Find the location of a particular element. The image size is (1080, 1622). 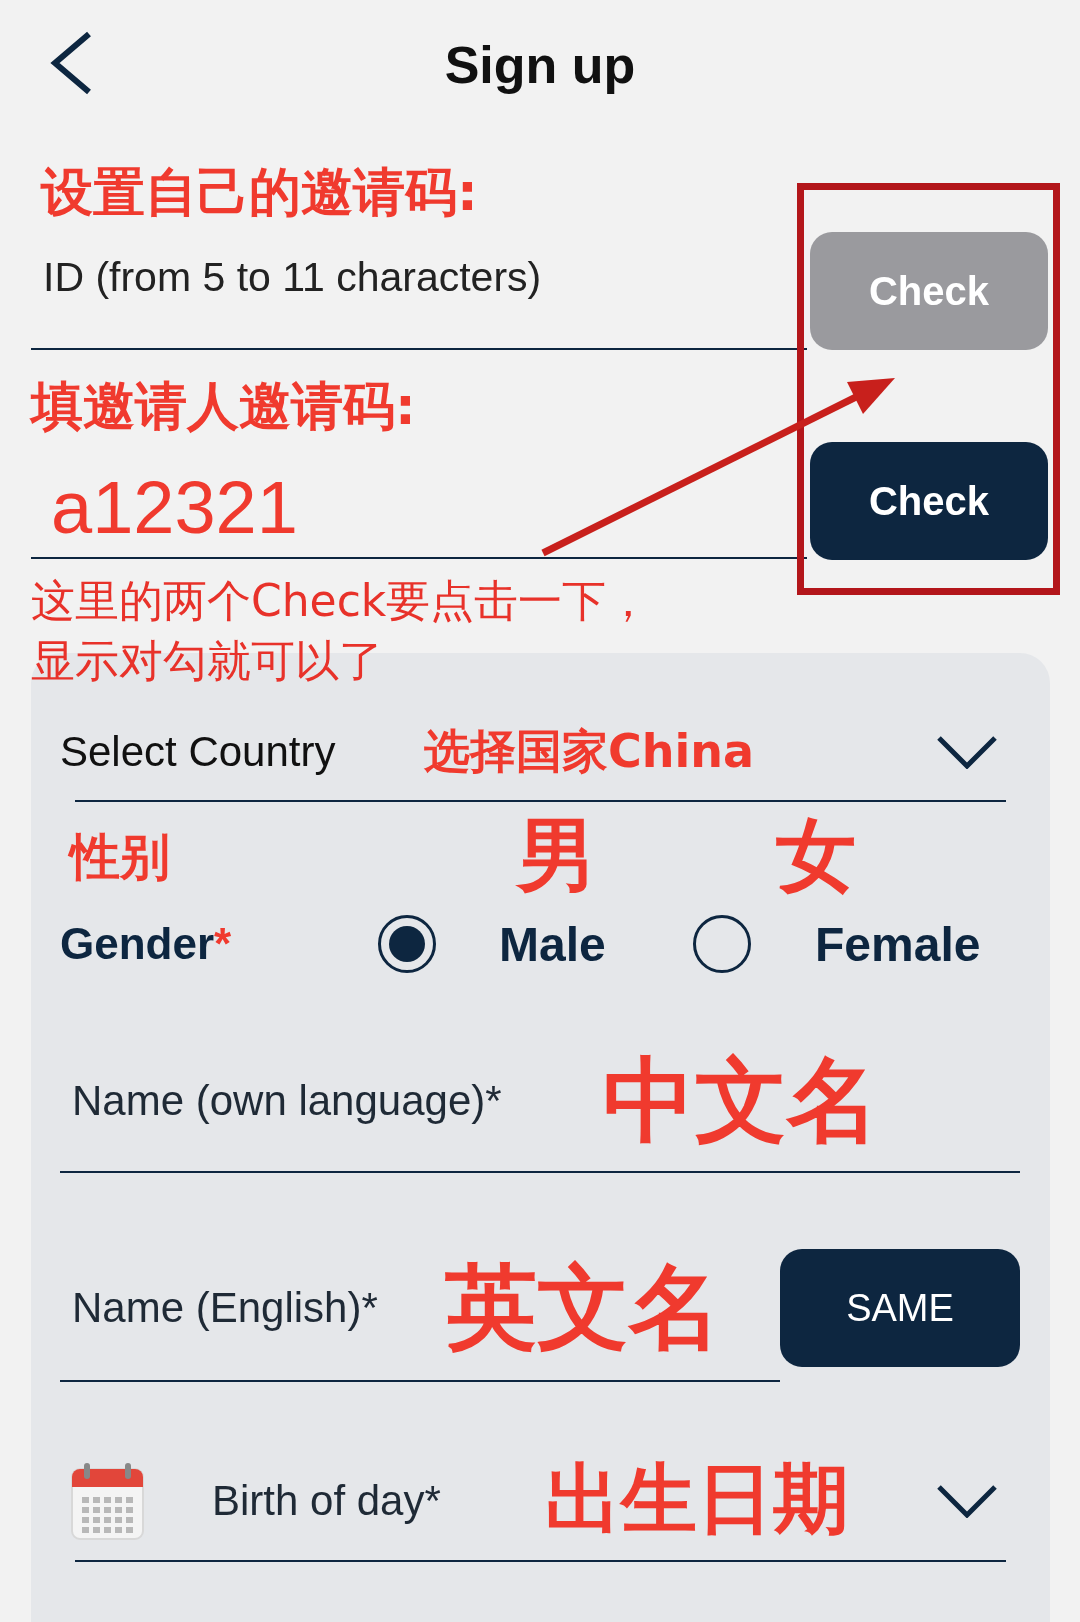

check-button: Check is located at coordinates (929, 501).